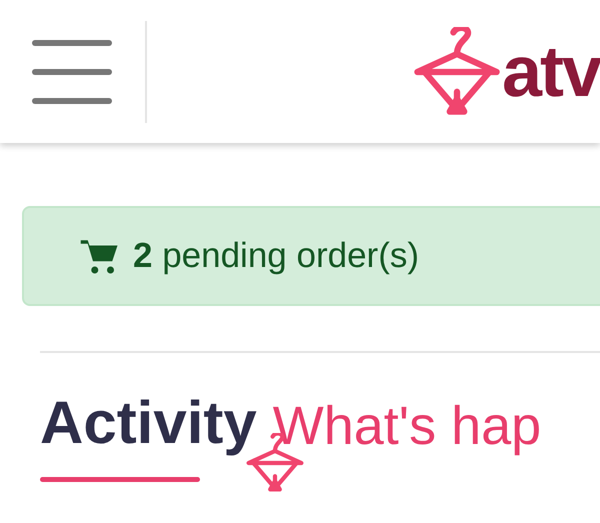  I want to click on pending-orders-text: 2 pending order(s), so click(276, 255).